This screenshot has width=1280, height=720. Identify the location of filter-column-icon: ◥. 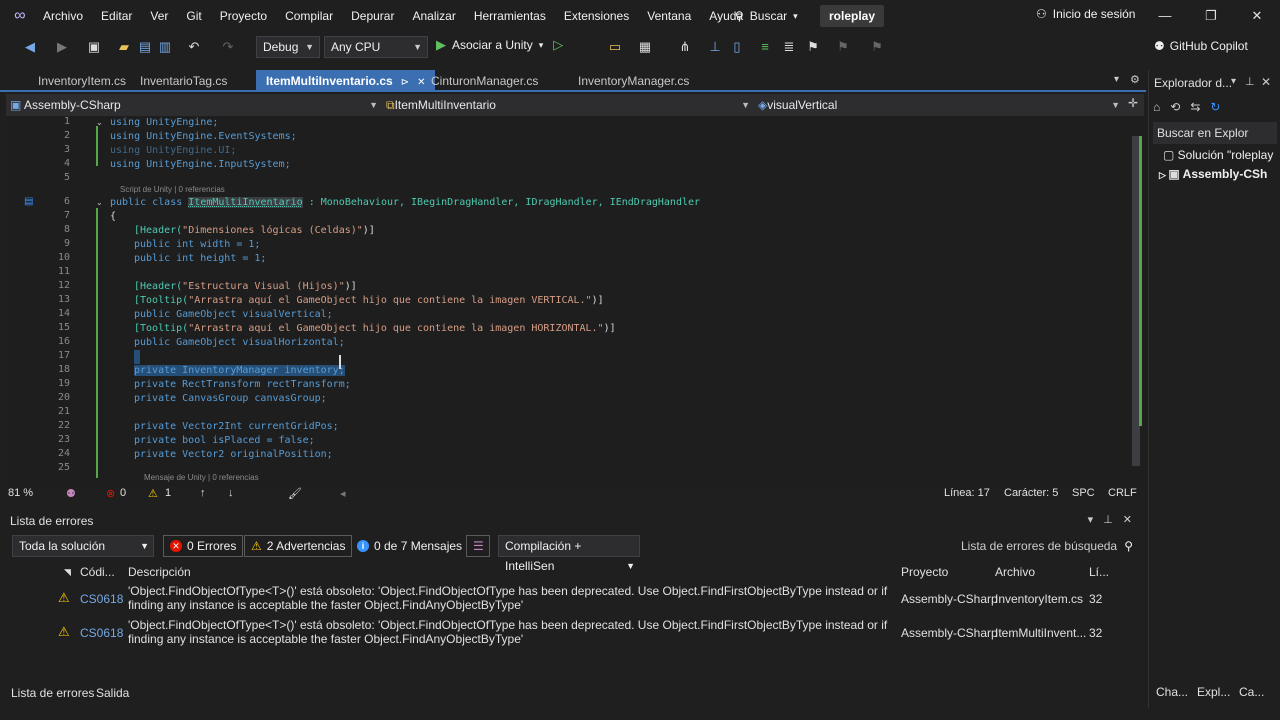
(67, 572).